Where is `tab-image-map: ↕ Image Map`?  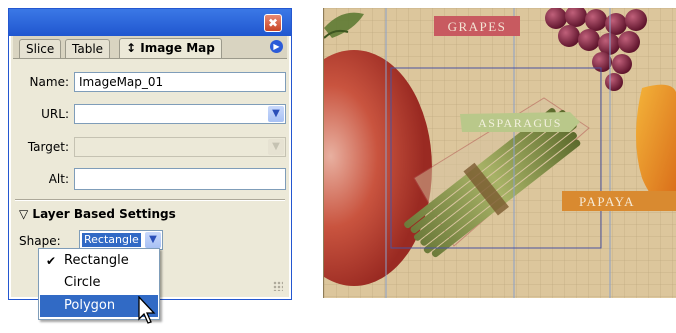
tab-image-map: ↕ Image Map is located at coordinates (170, 48).